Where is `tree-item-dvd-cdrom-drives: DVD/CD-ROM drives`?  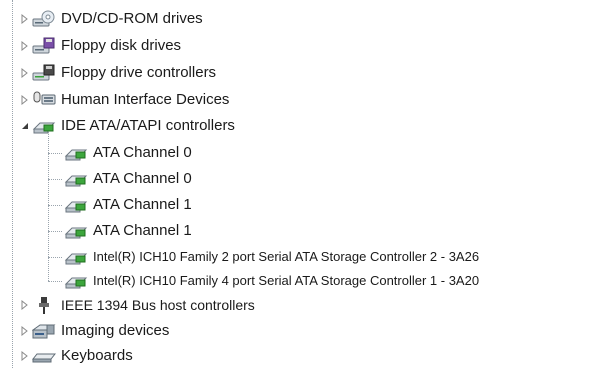
tree-item-dvd-cdrom-drives: DVD/CD-ROM drives is located at coordinates (111, 19).